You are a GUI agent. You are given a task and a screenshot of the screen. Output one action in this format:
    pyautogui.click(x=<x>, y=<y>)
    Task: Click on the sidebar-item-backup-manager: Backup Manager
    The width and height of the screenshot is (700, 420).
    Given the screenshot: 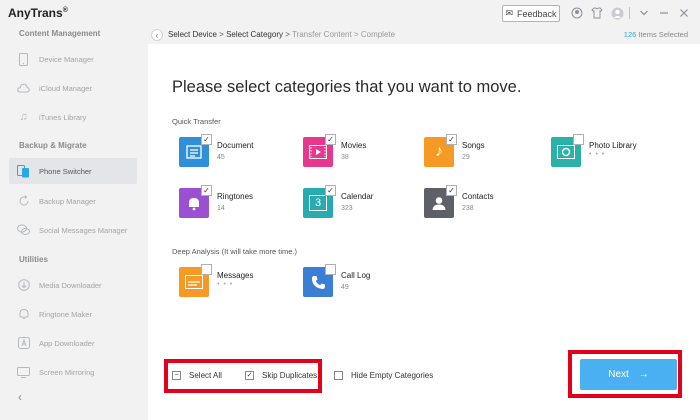 What is the action you would take?
    pyautogui.click(x=73, y=201)
    